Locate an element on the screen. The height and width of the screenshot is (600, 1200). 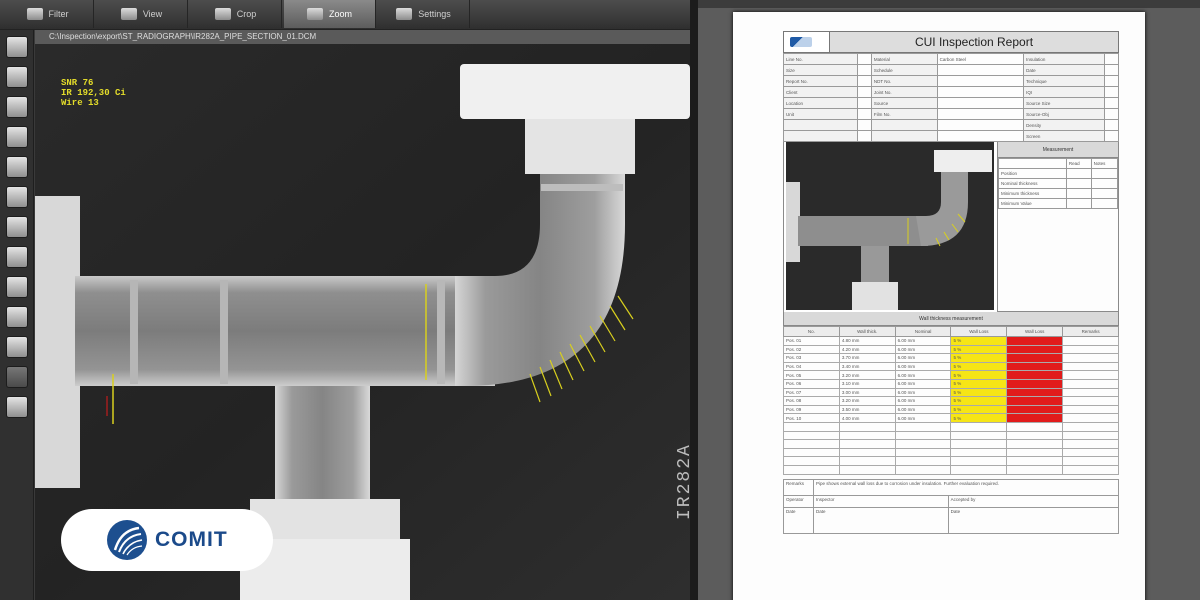
grid-icon is located at coordinates (17, 107).